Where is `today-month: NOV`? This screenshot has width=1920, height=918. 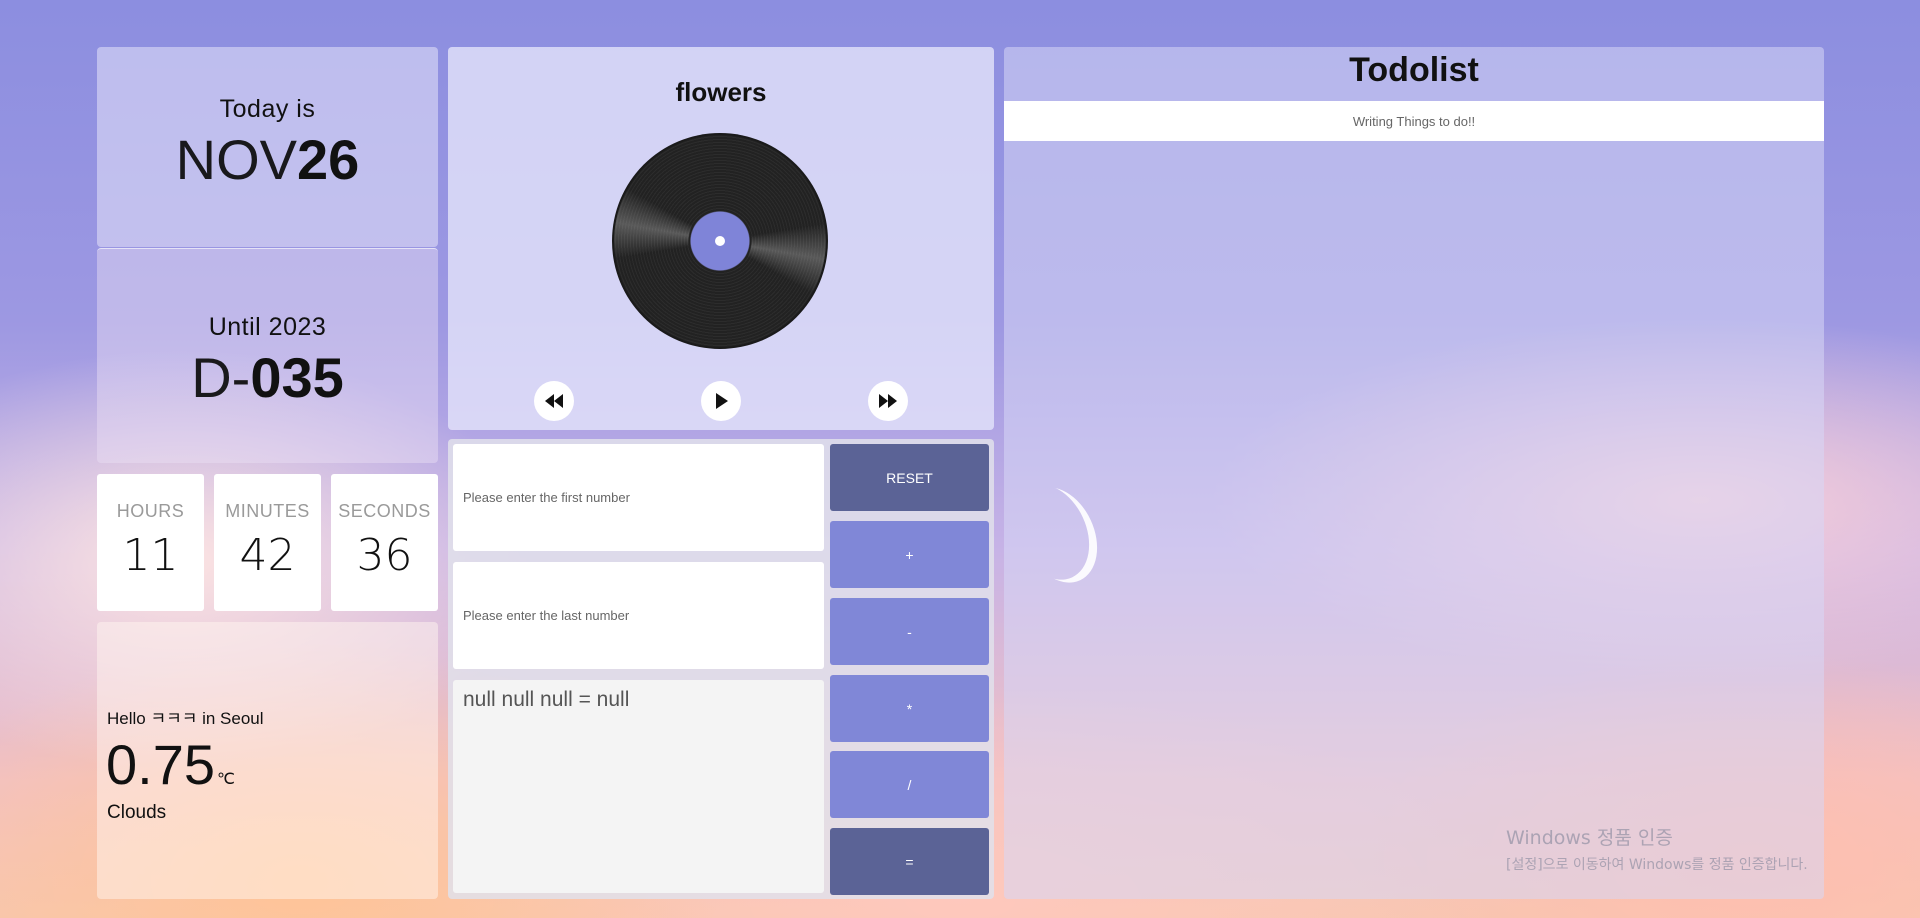
today-month: NOV is located at coordinates (236, 159).